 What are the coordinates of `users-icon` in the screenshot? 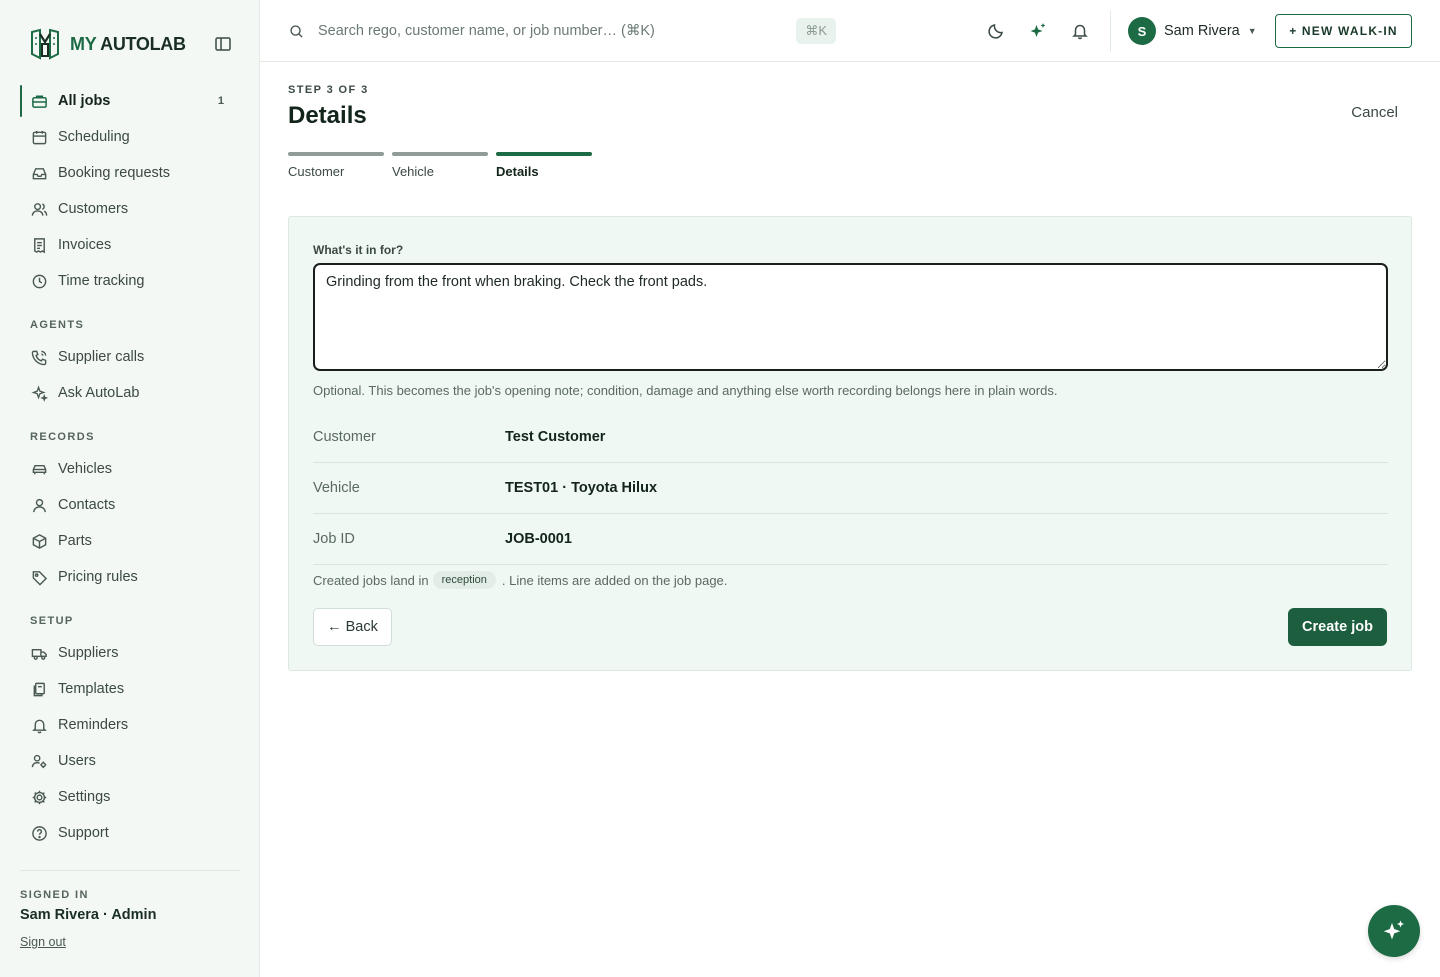 It's located at (39, 209).